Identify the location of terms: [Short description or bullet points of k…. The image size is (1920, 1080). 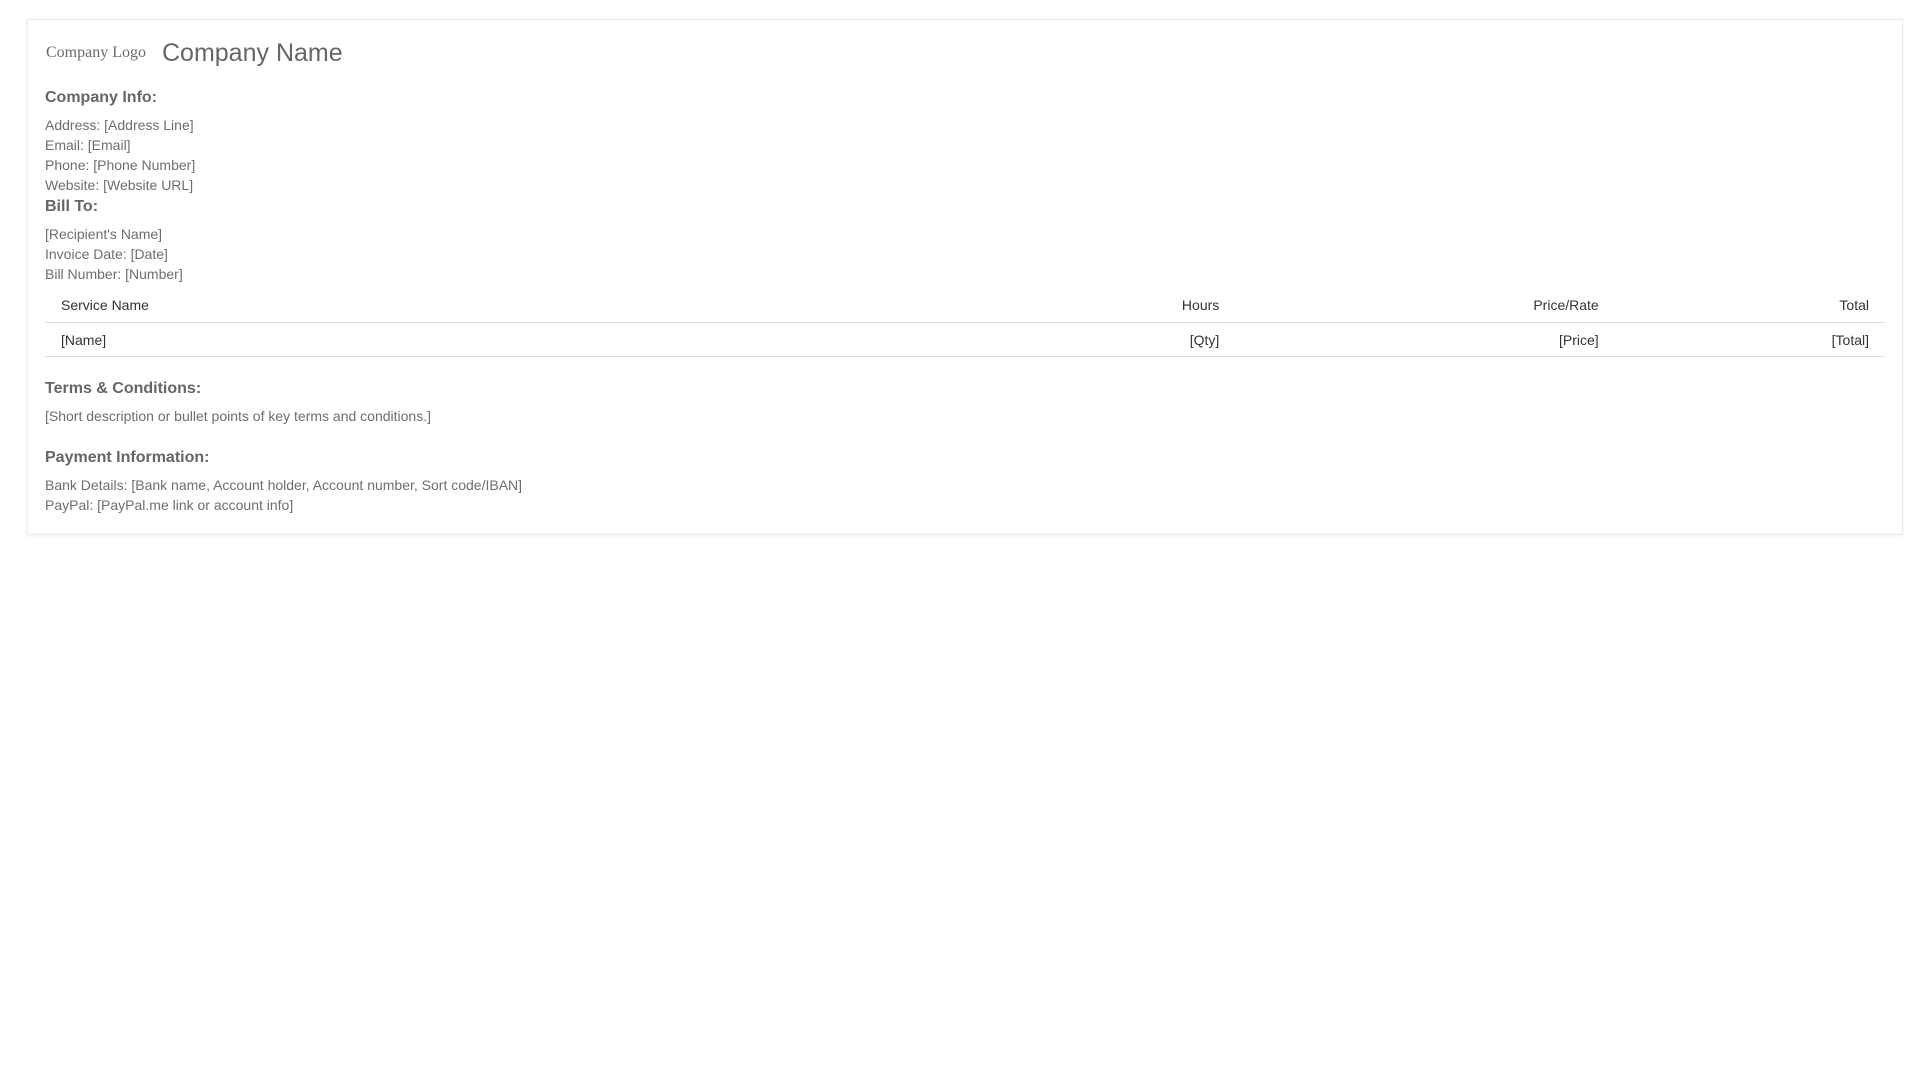
(965, 416).